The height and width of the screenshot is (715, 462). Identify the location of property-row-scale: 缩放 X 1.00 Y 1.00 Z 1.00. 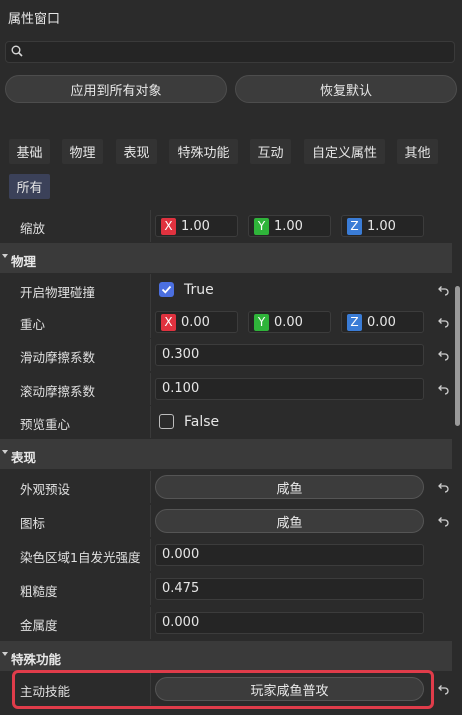
(226, 226).